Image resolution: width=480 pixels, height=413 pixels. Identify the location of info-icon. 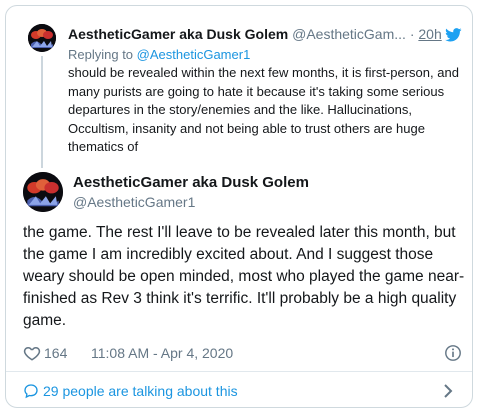
(453, 353).